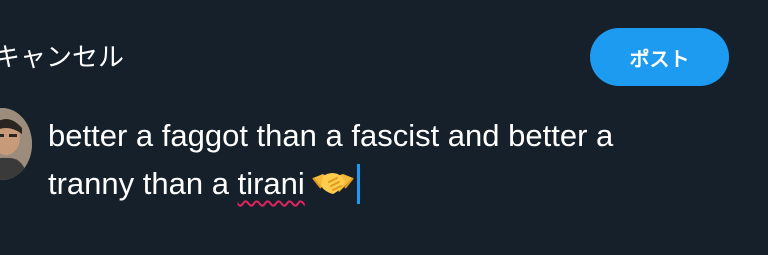 The width and height of the screenshot is (768, 255). Describe the element at coordinates (659, 57) in the screenshot. I see `post-button: ポスト` at that location.